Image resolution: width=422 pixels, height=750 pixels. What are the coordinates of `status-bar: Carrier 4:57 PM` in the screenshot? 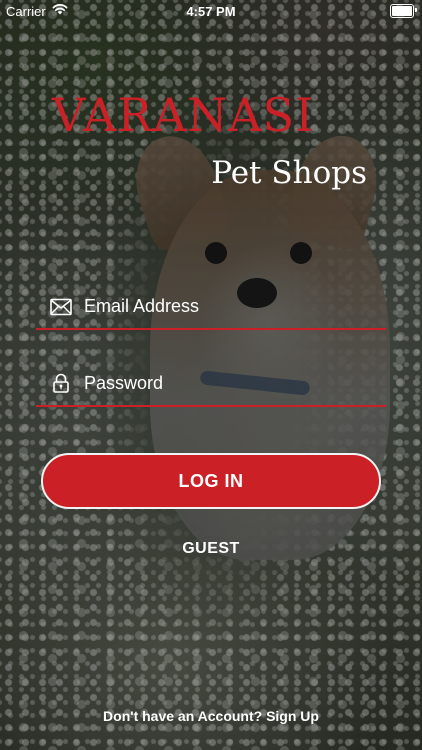 It's located at (211, 11).